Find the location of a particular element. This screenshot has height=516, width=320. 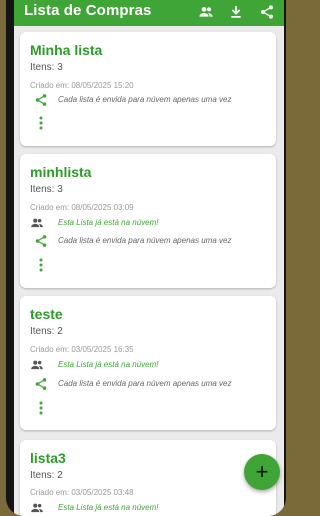

list-name: lista3 is located at coordinates (48, 458).